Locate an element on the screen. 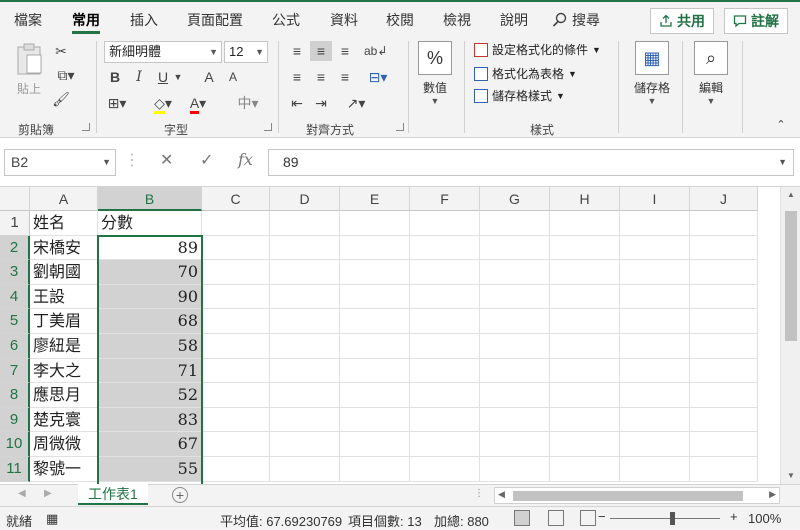 The image size is (800, 530). row-header: 11 is located at coordinates (15, 469).